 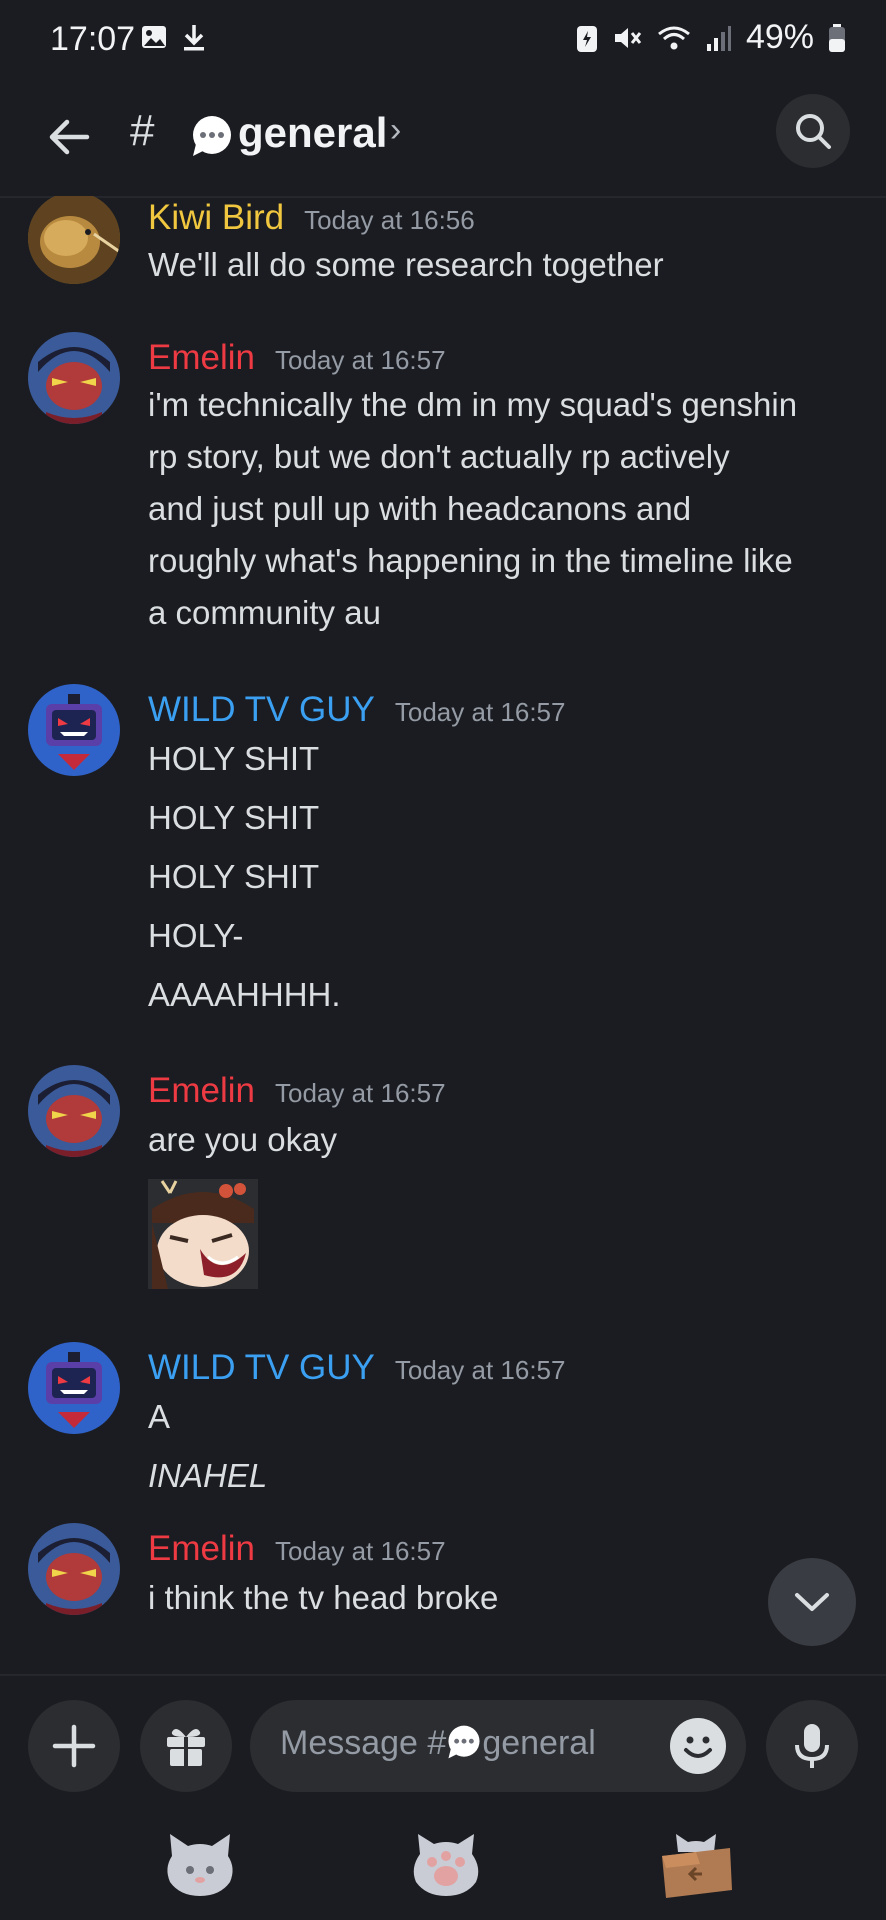 What do you see at coordinates (586, 38) in the screenshot?
I see `battery-saver-icon` at bounding box center [586, 38].